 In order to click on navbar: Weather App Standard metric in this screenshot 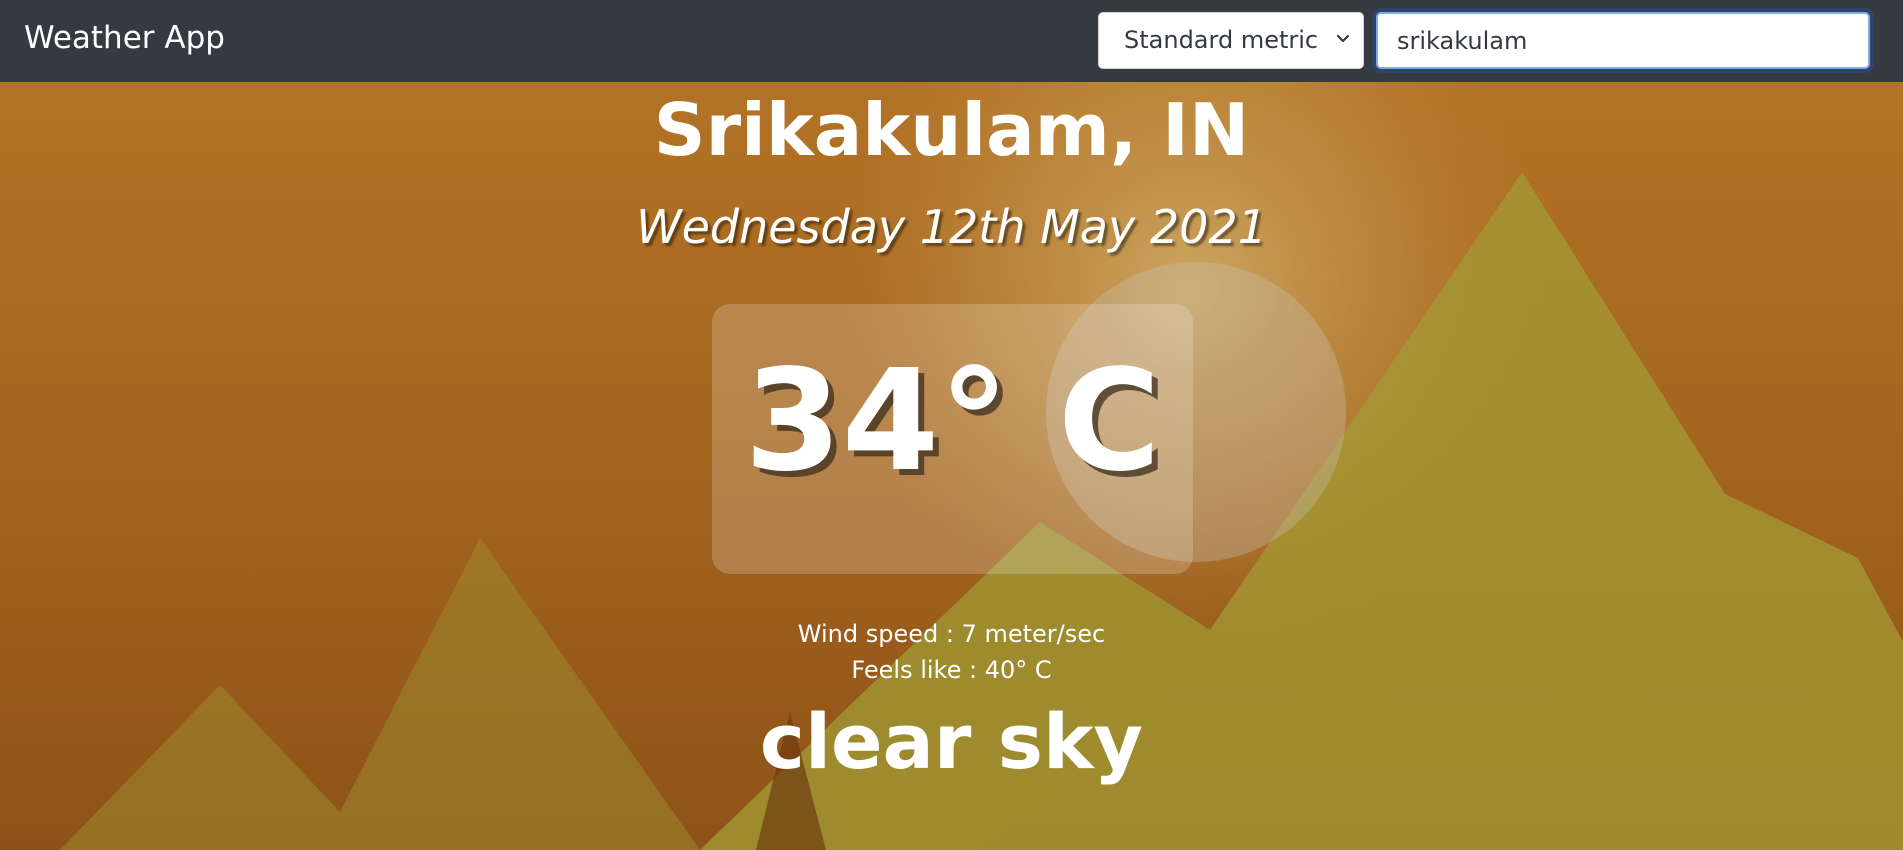, I will do `click(951, 41)`.